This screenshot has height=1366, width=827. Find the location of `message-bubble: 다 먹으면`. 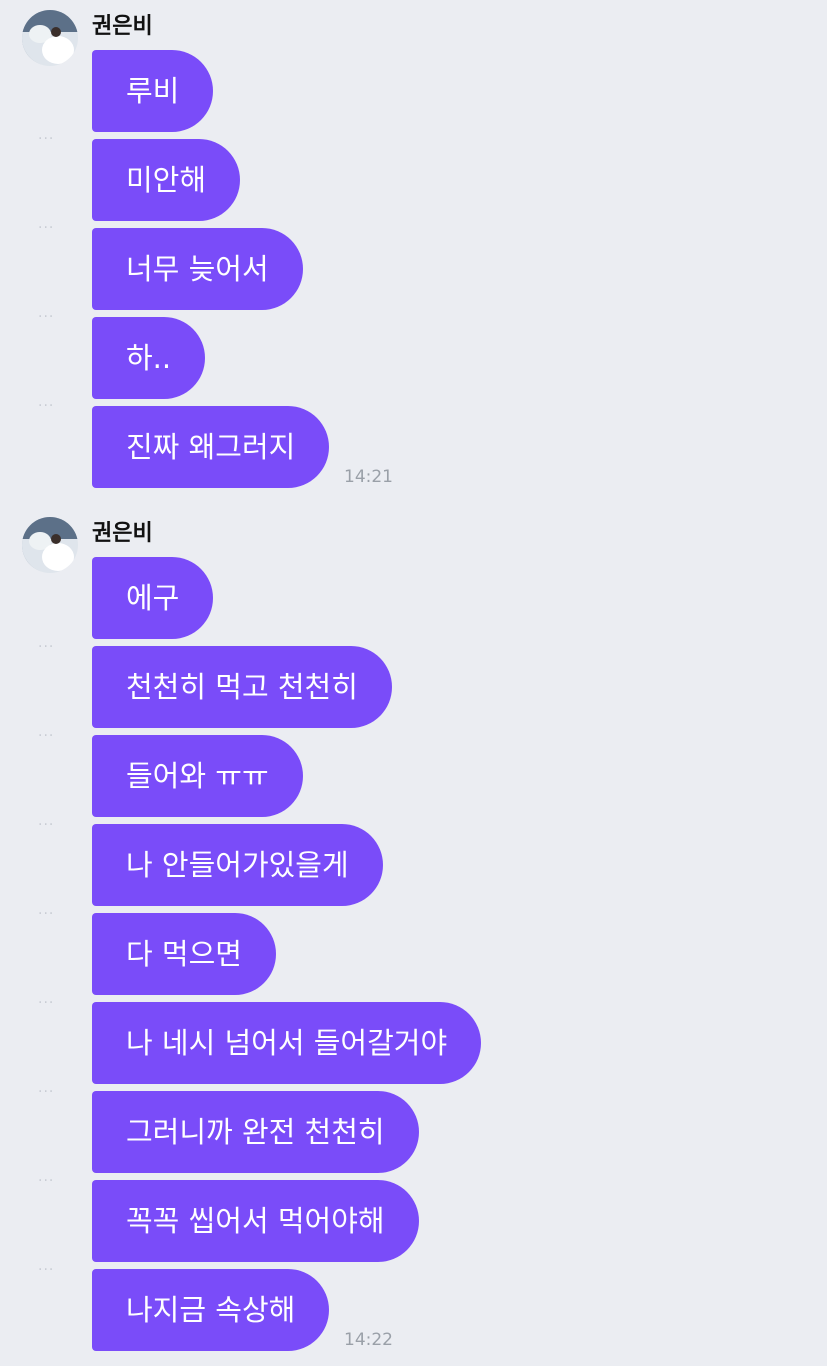

message-bubble: 다 먹으면 is located at coordinates (184, 954).